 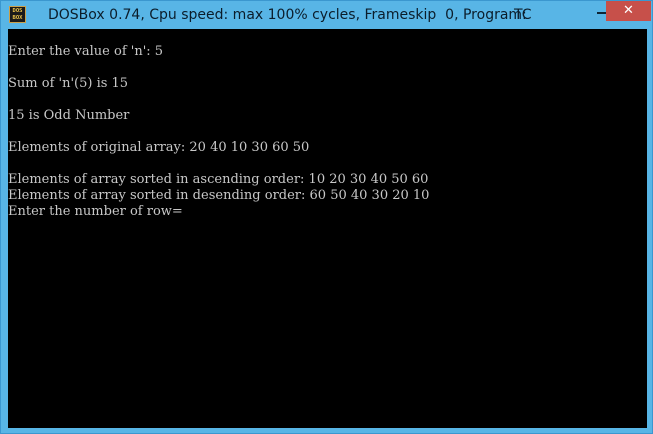 What do you see at coordinates (69, 115) in the screenshot?
I see `console-line-odd: 15 is Odd Number` at bounding box center [69, 115].